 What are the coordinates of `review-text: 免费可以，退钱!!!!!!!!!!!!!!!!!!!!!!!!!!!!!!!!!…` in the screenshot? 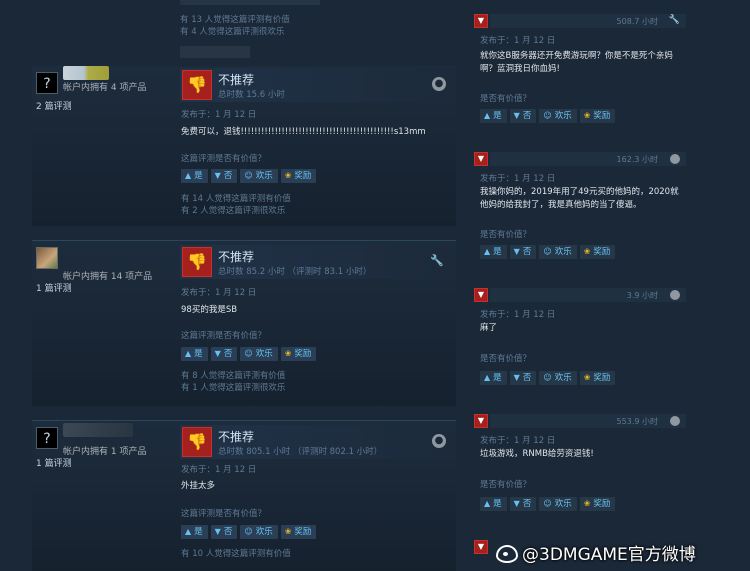 It's located at (303, 132).